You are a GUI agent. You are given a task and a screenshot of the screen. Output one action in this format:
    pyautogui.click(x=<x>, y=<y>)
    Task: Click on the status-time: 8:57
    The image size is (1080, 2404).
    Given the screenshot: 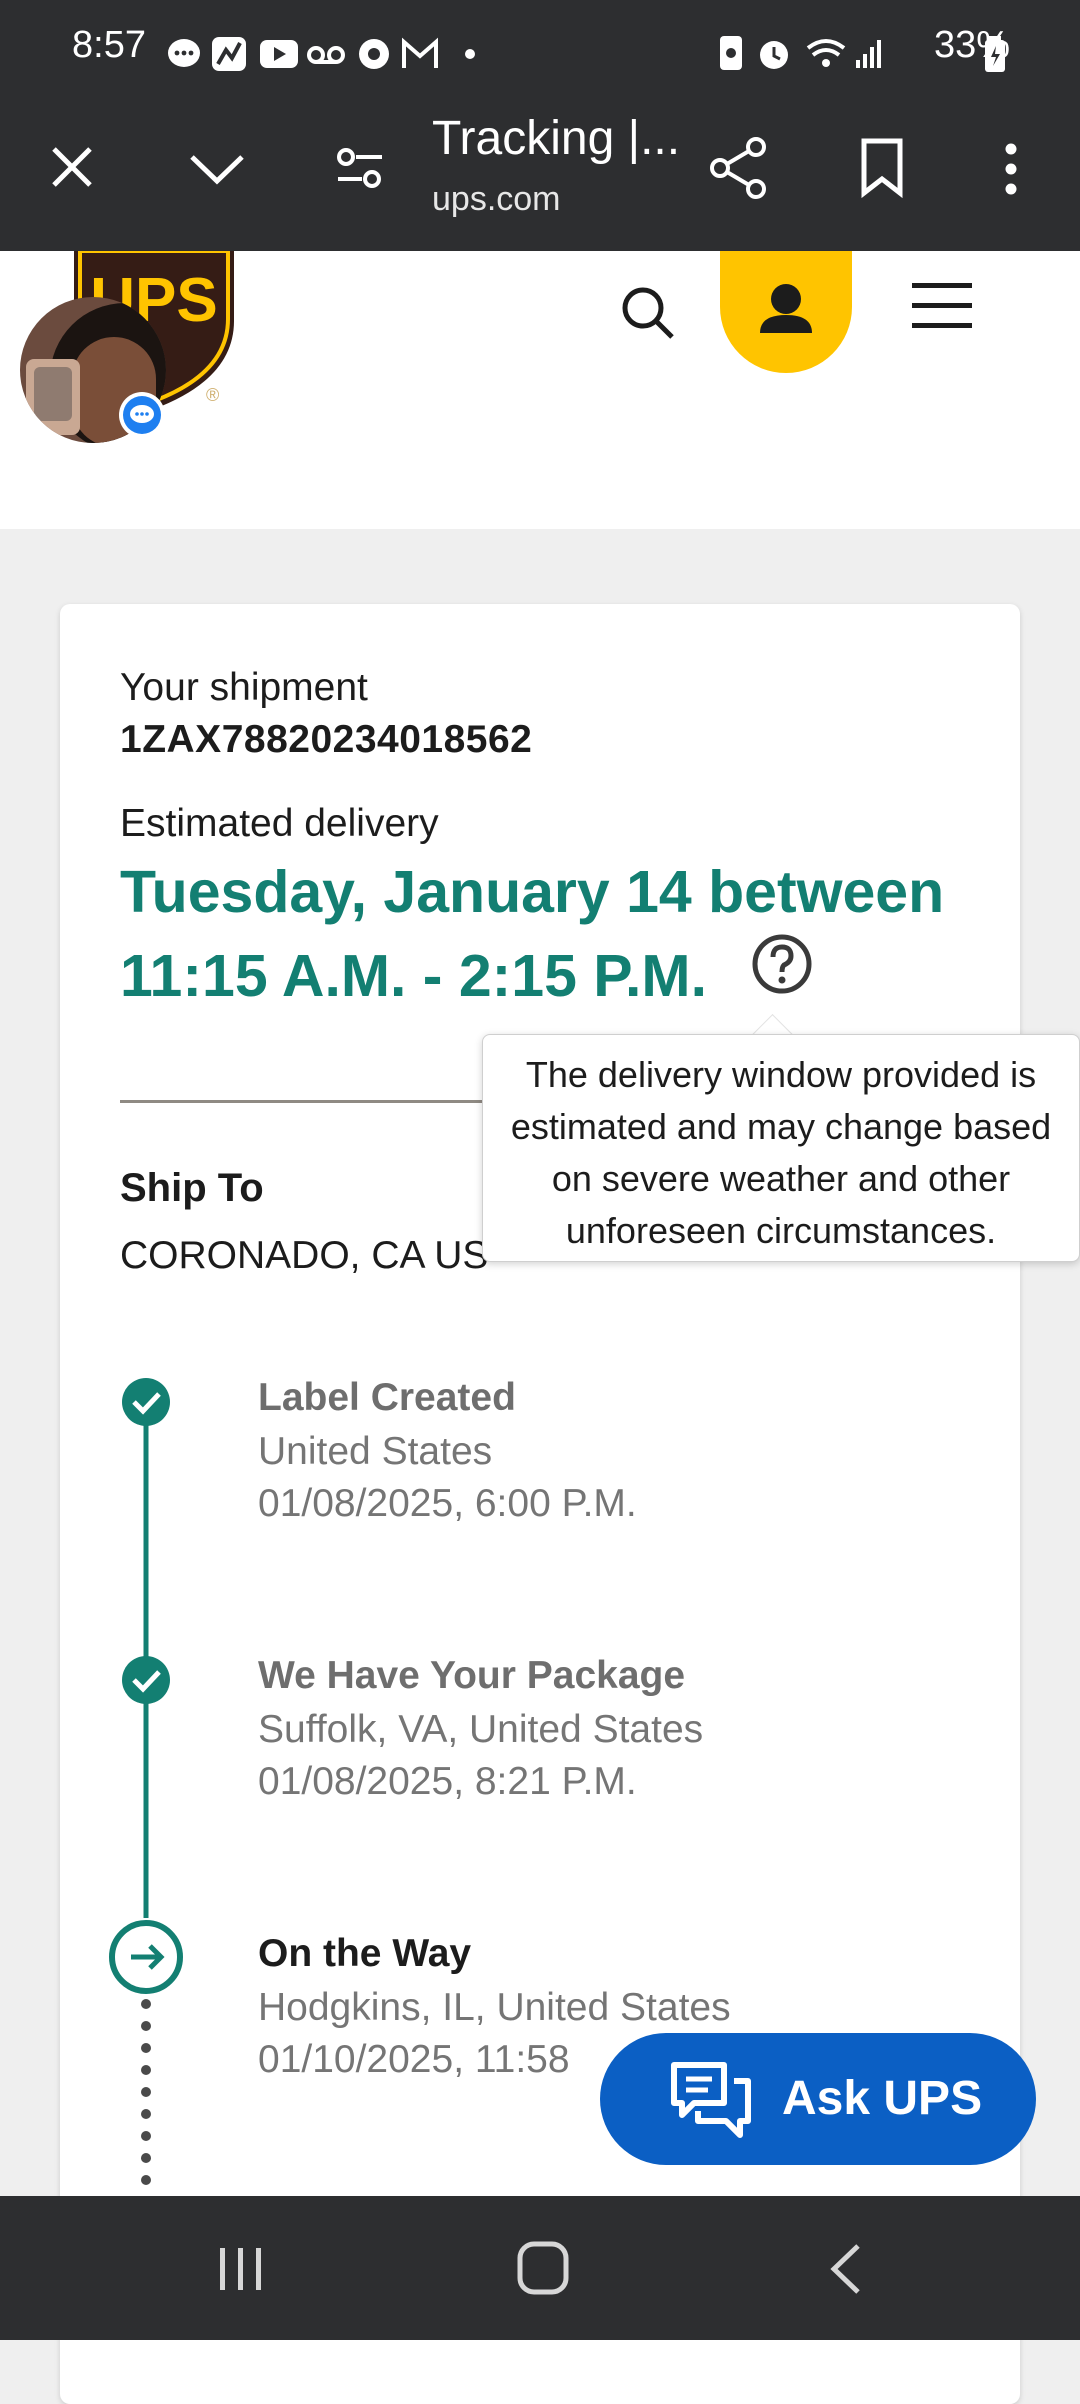 What is the action you would take?
    pyautogui.click(x=109, y=45)
    